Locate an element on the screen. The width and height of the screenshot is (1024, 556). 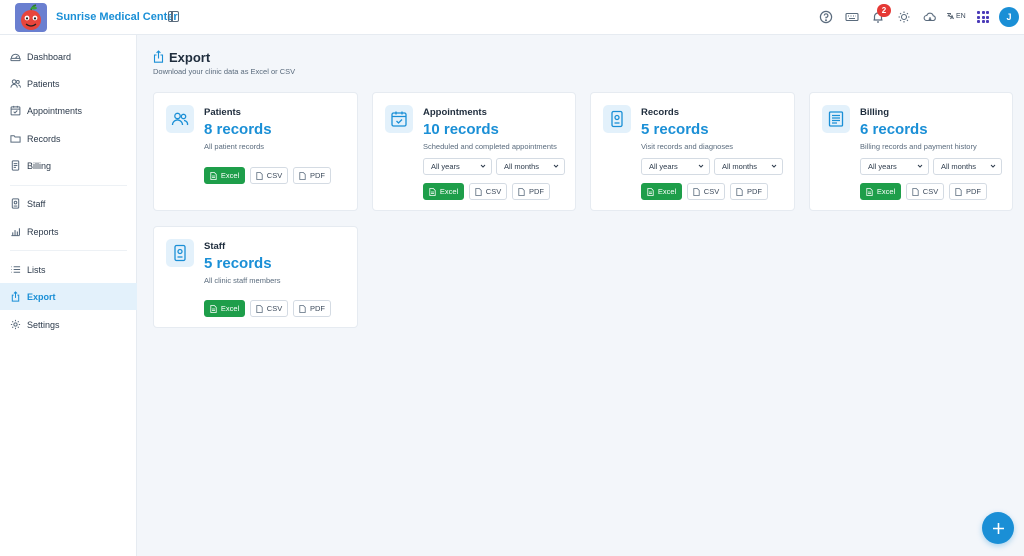
sidebar-item-export: Export is located at coordinates (68, 296).